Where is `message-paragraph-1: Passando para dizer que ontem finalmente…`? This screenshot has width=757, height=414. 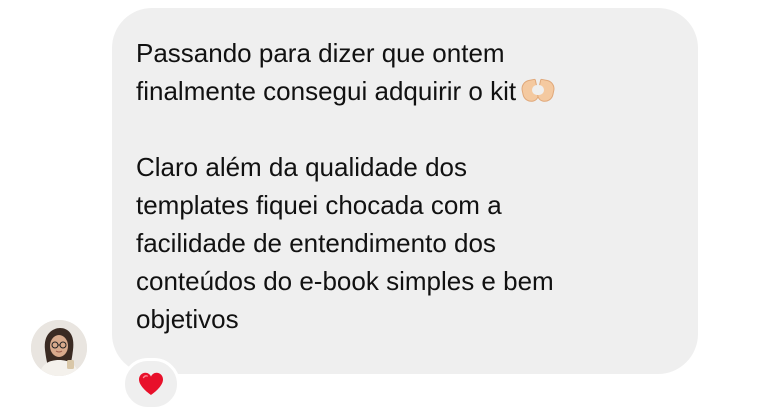 message-paragraph-1: Passando para dizer que ontem finalmente… is located at coordinates (326, 72).